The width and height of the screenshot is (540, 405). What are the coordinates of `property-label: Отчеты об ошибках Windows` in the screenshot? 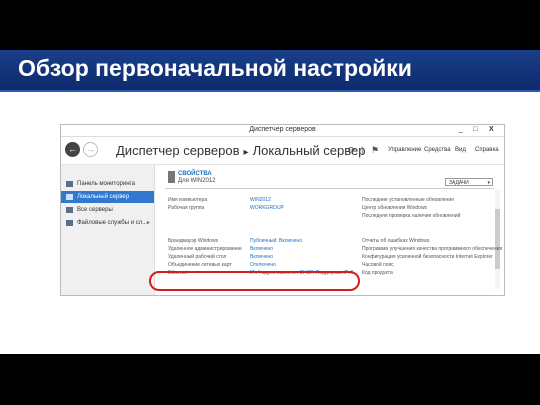 It's located at (396, 241).